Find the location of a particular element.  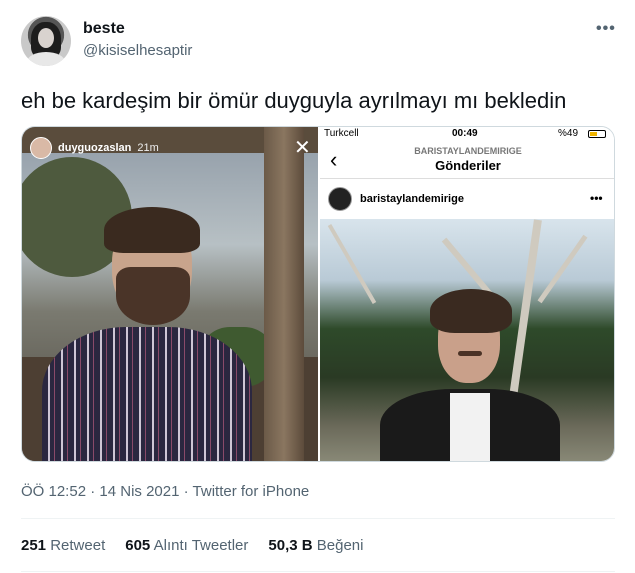

avatar is located at coordinates (46, 41).